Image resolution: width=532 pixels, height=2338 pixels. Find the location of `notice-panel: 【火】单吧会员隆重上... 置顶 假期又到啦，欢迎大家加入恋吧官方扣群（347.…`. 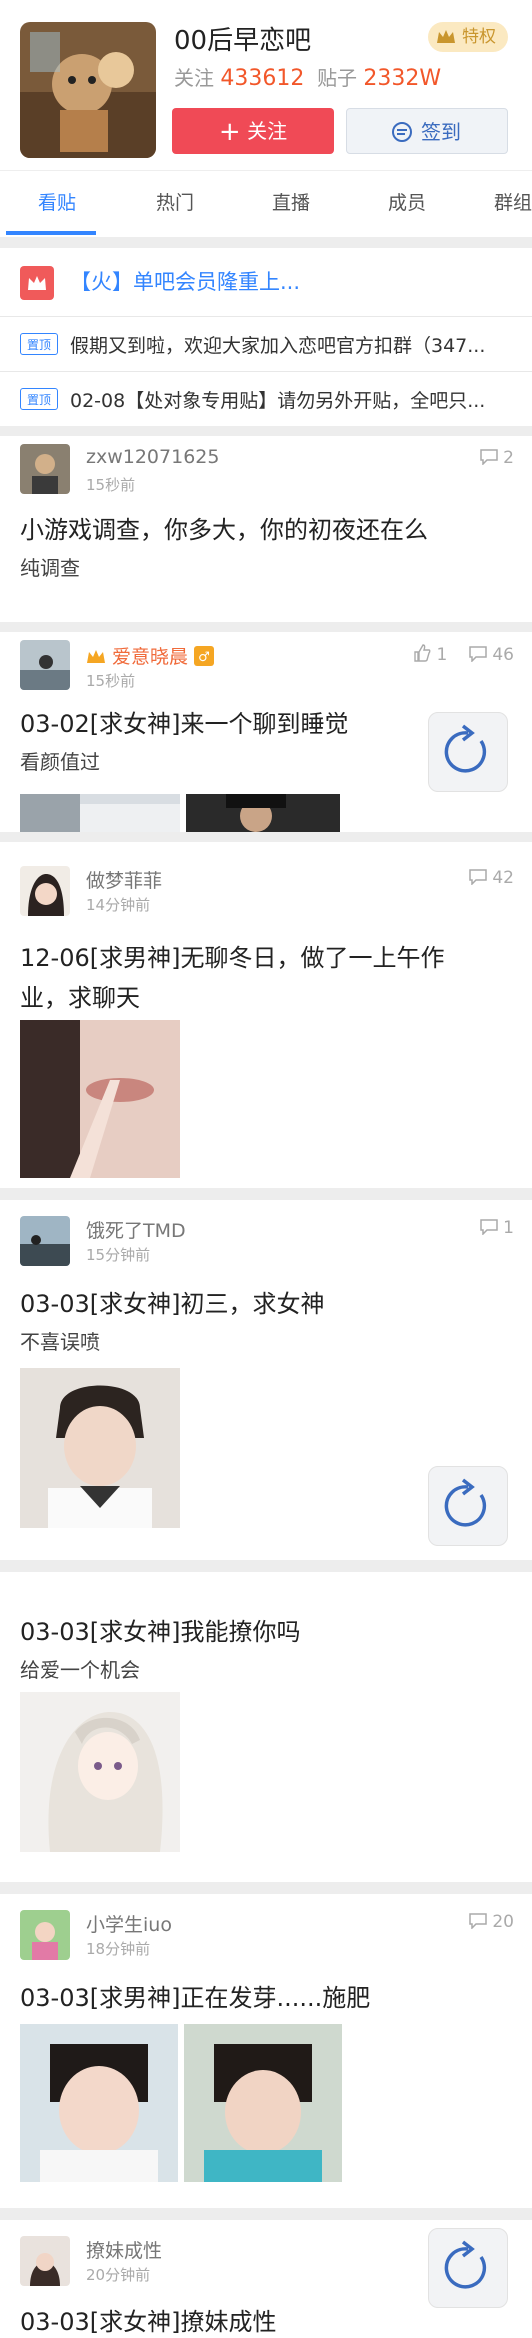

notice-panel: 【火】单吧会员隆重上... 置顶 假期又到啦，欢迎大家加入恋吧官方扣群（347.… is located at coordinates (266, 337).